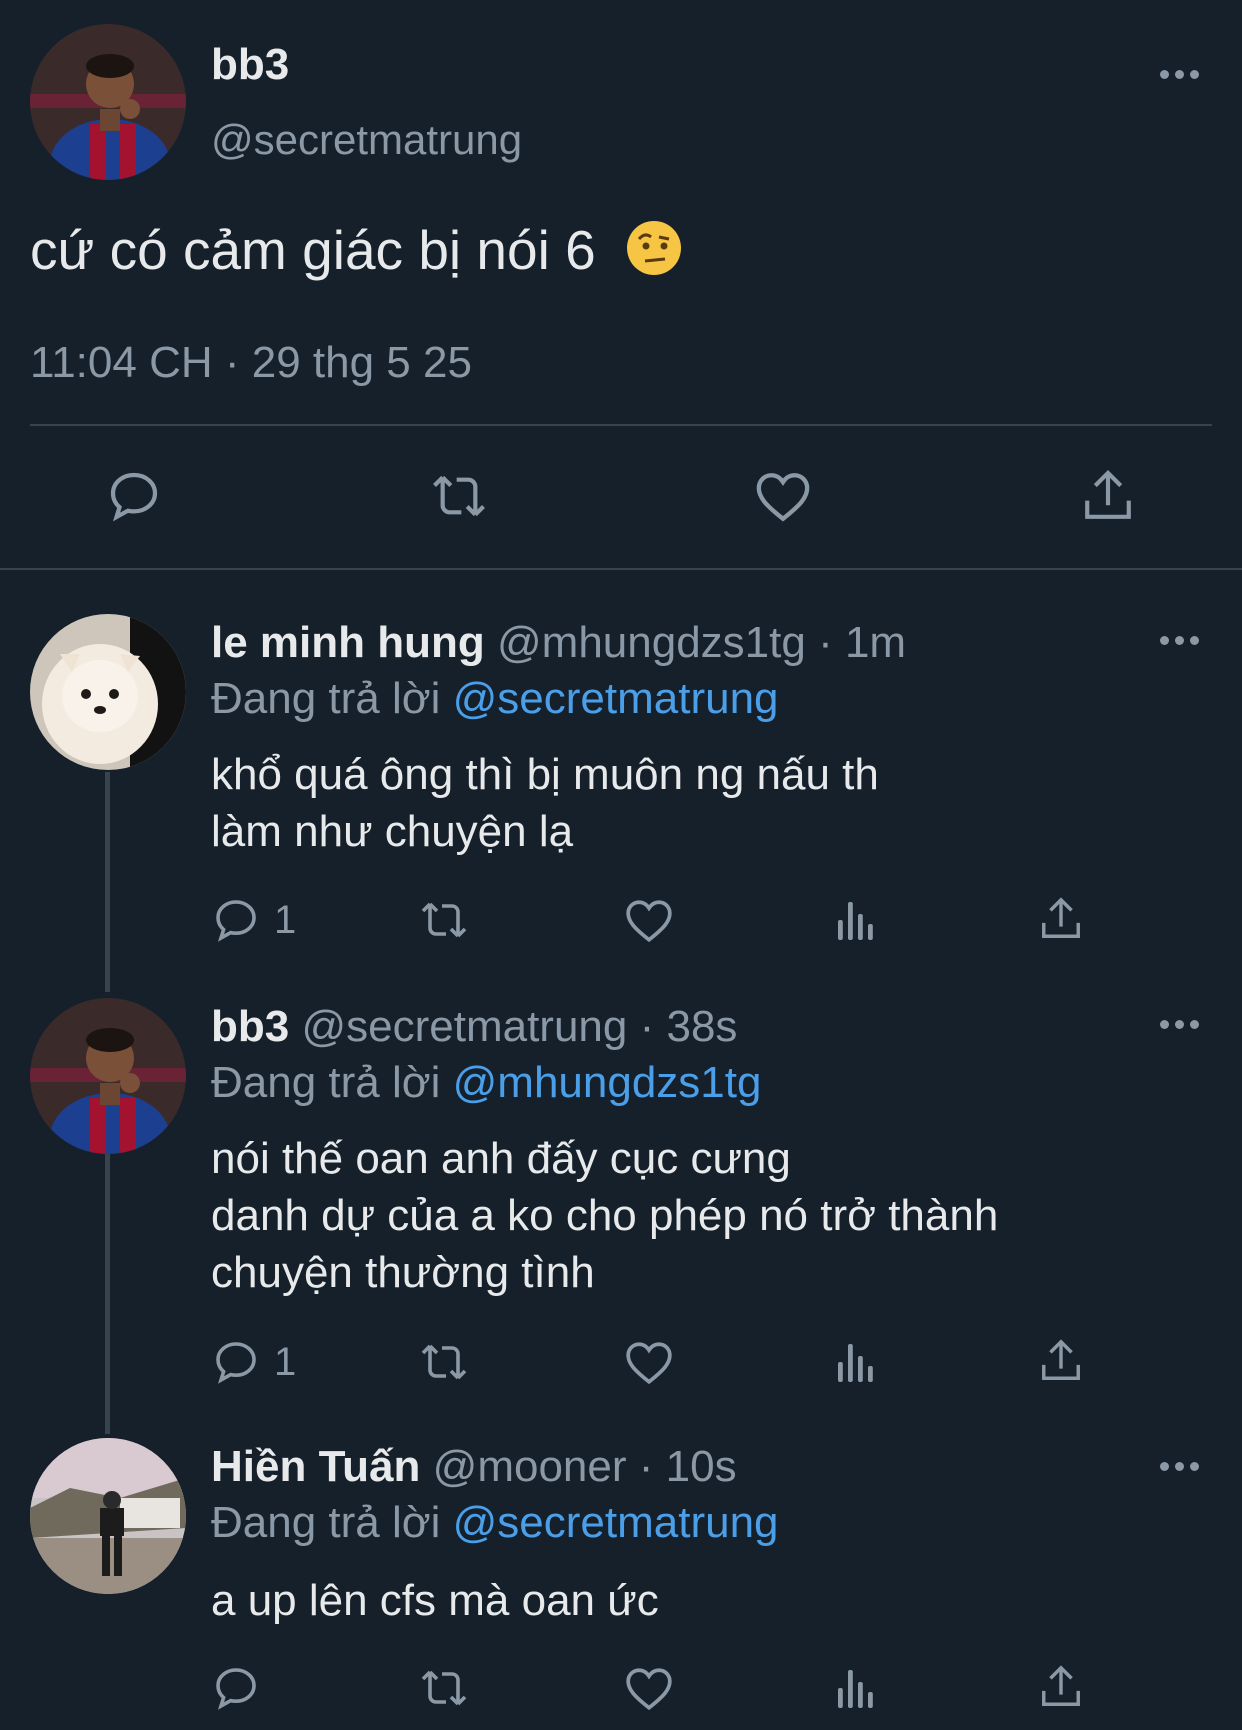  Describe the element at coordinates (621, 425) in the screenshot. I see `divider` at that location.